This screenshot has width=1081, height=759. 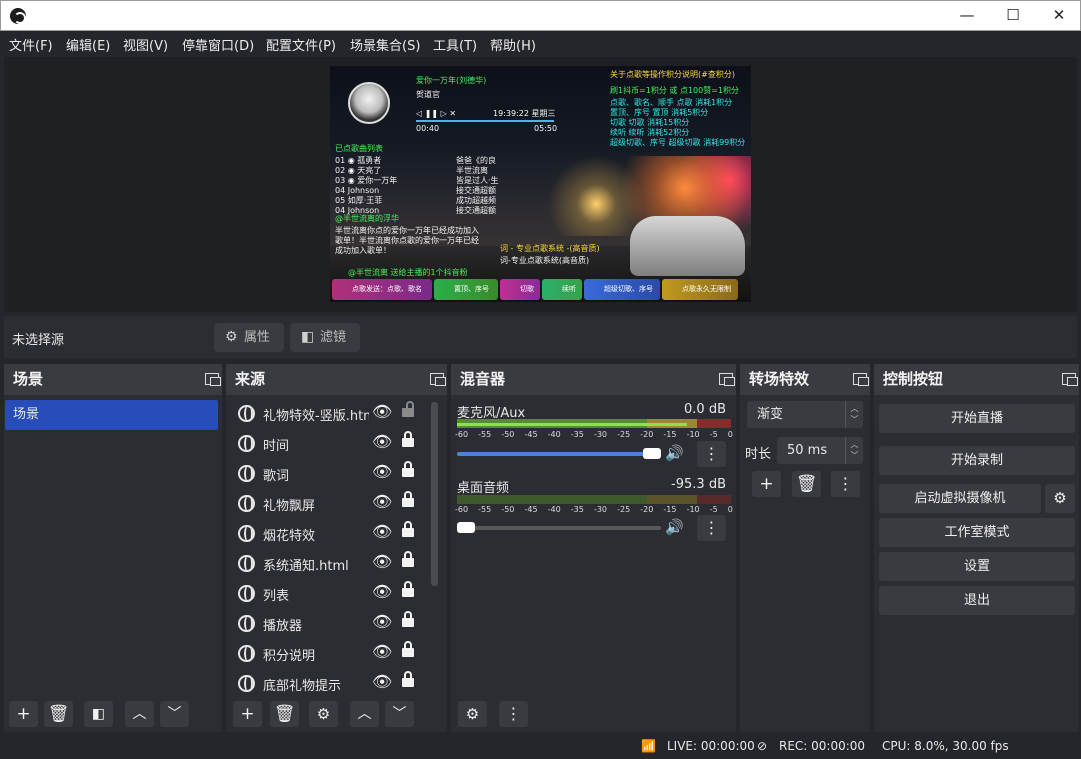 What do you see at coordinates (1058, 16) in the screenshot?
I see `close-button: ✕` at bounding box center [1058, 16].